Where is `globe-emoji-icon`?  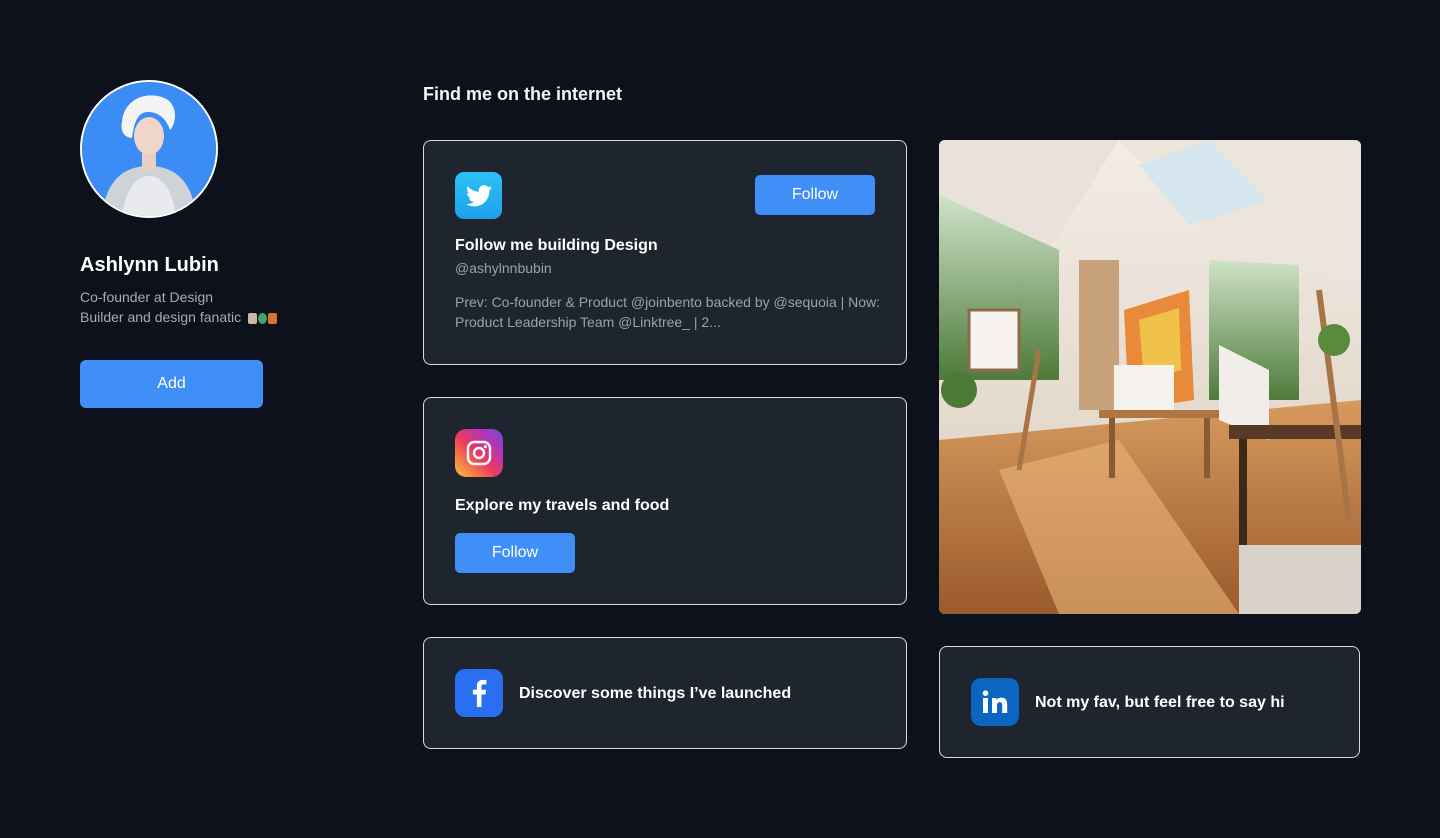
globe-emoji-icon is located at coordinates (262, 318).